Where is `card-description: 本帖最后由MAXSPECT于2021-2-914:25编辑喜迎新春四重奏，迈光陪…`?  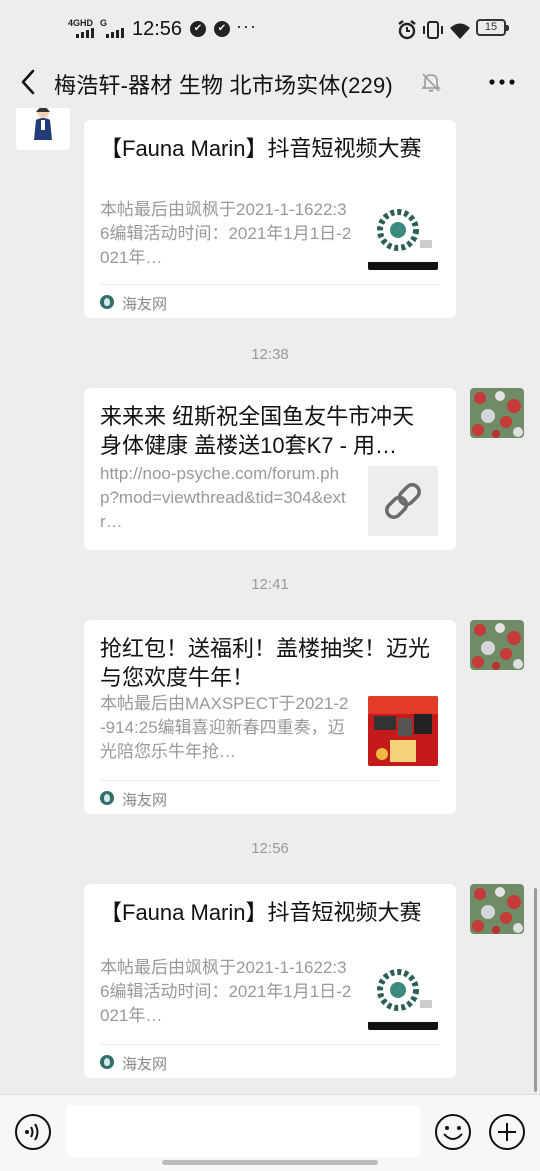
card-description: 本帖最后由MAXSPECT于2021-2-914:25编辑喜迎新春四重奏，迈光陪… is located at coordinates (224, 727).